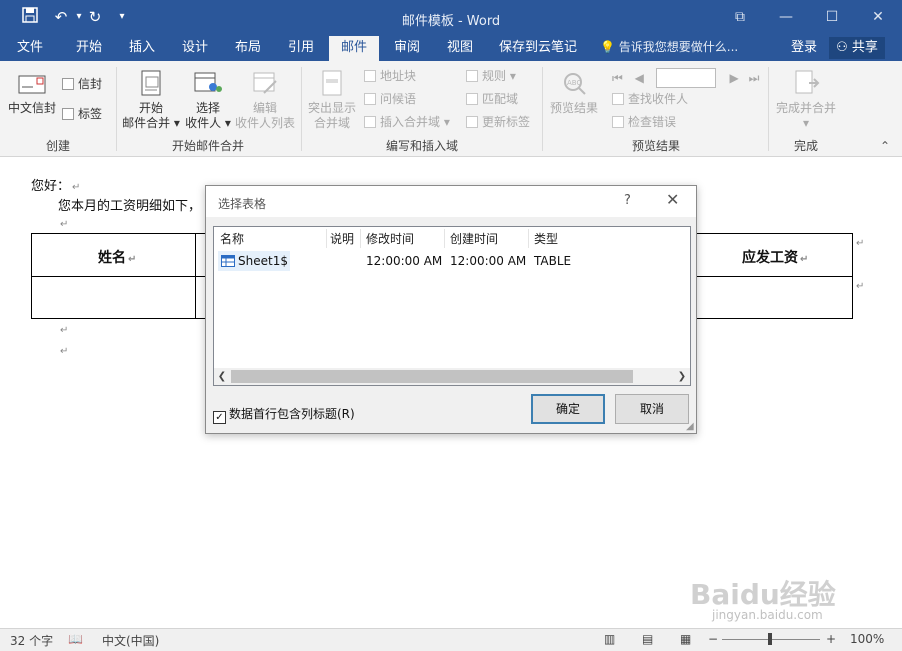  I want to click on address-block-label: 地址块, so click(398, 76).